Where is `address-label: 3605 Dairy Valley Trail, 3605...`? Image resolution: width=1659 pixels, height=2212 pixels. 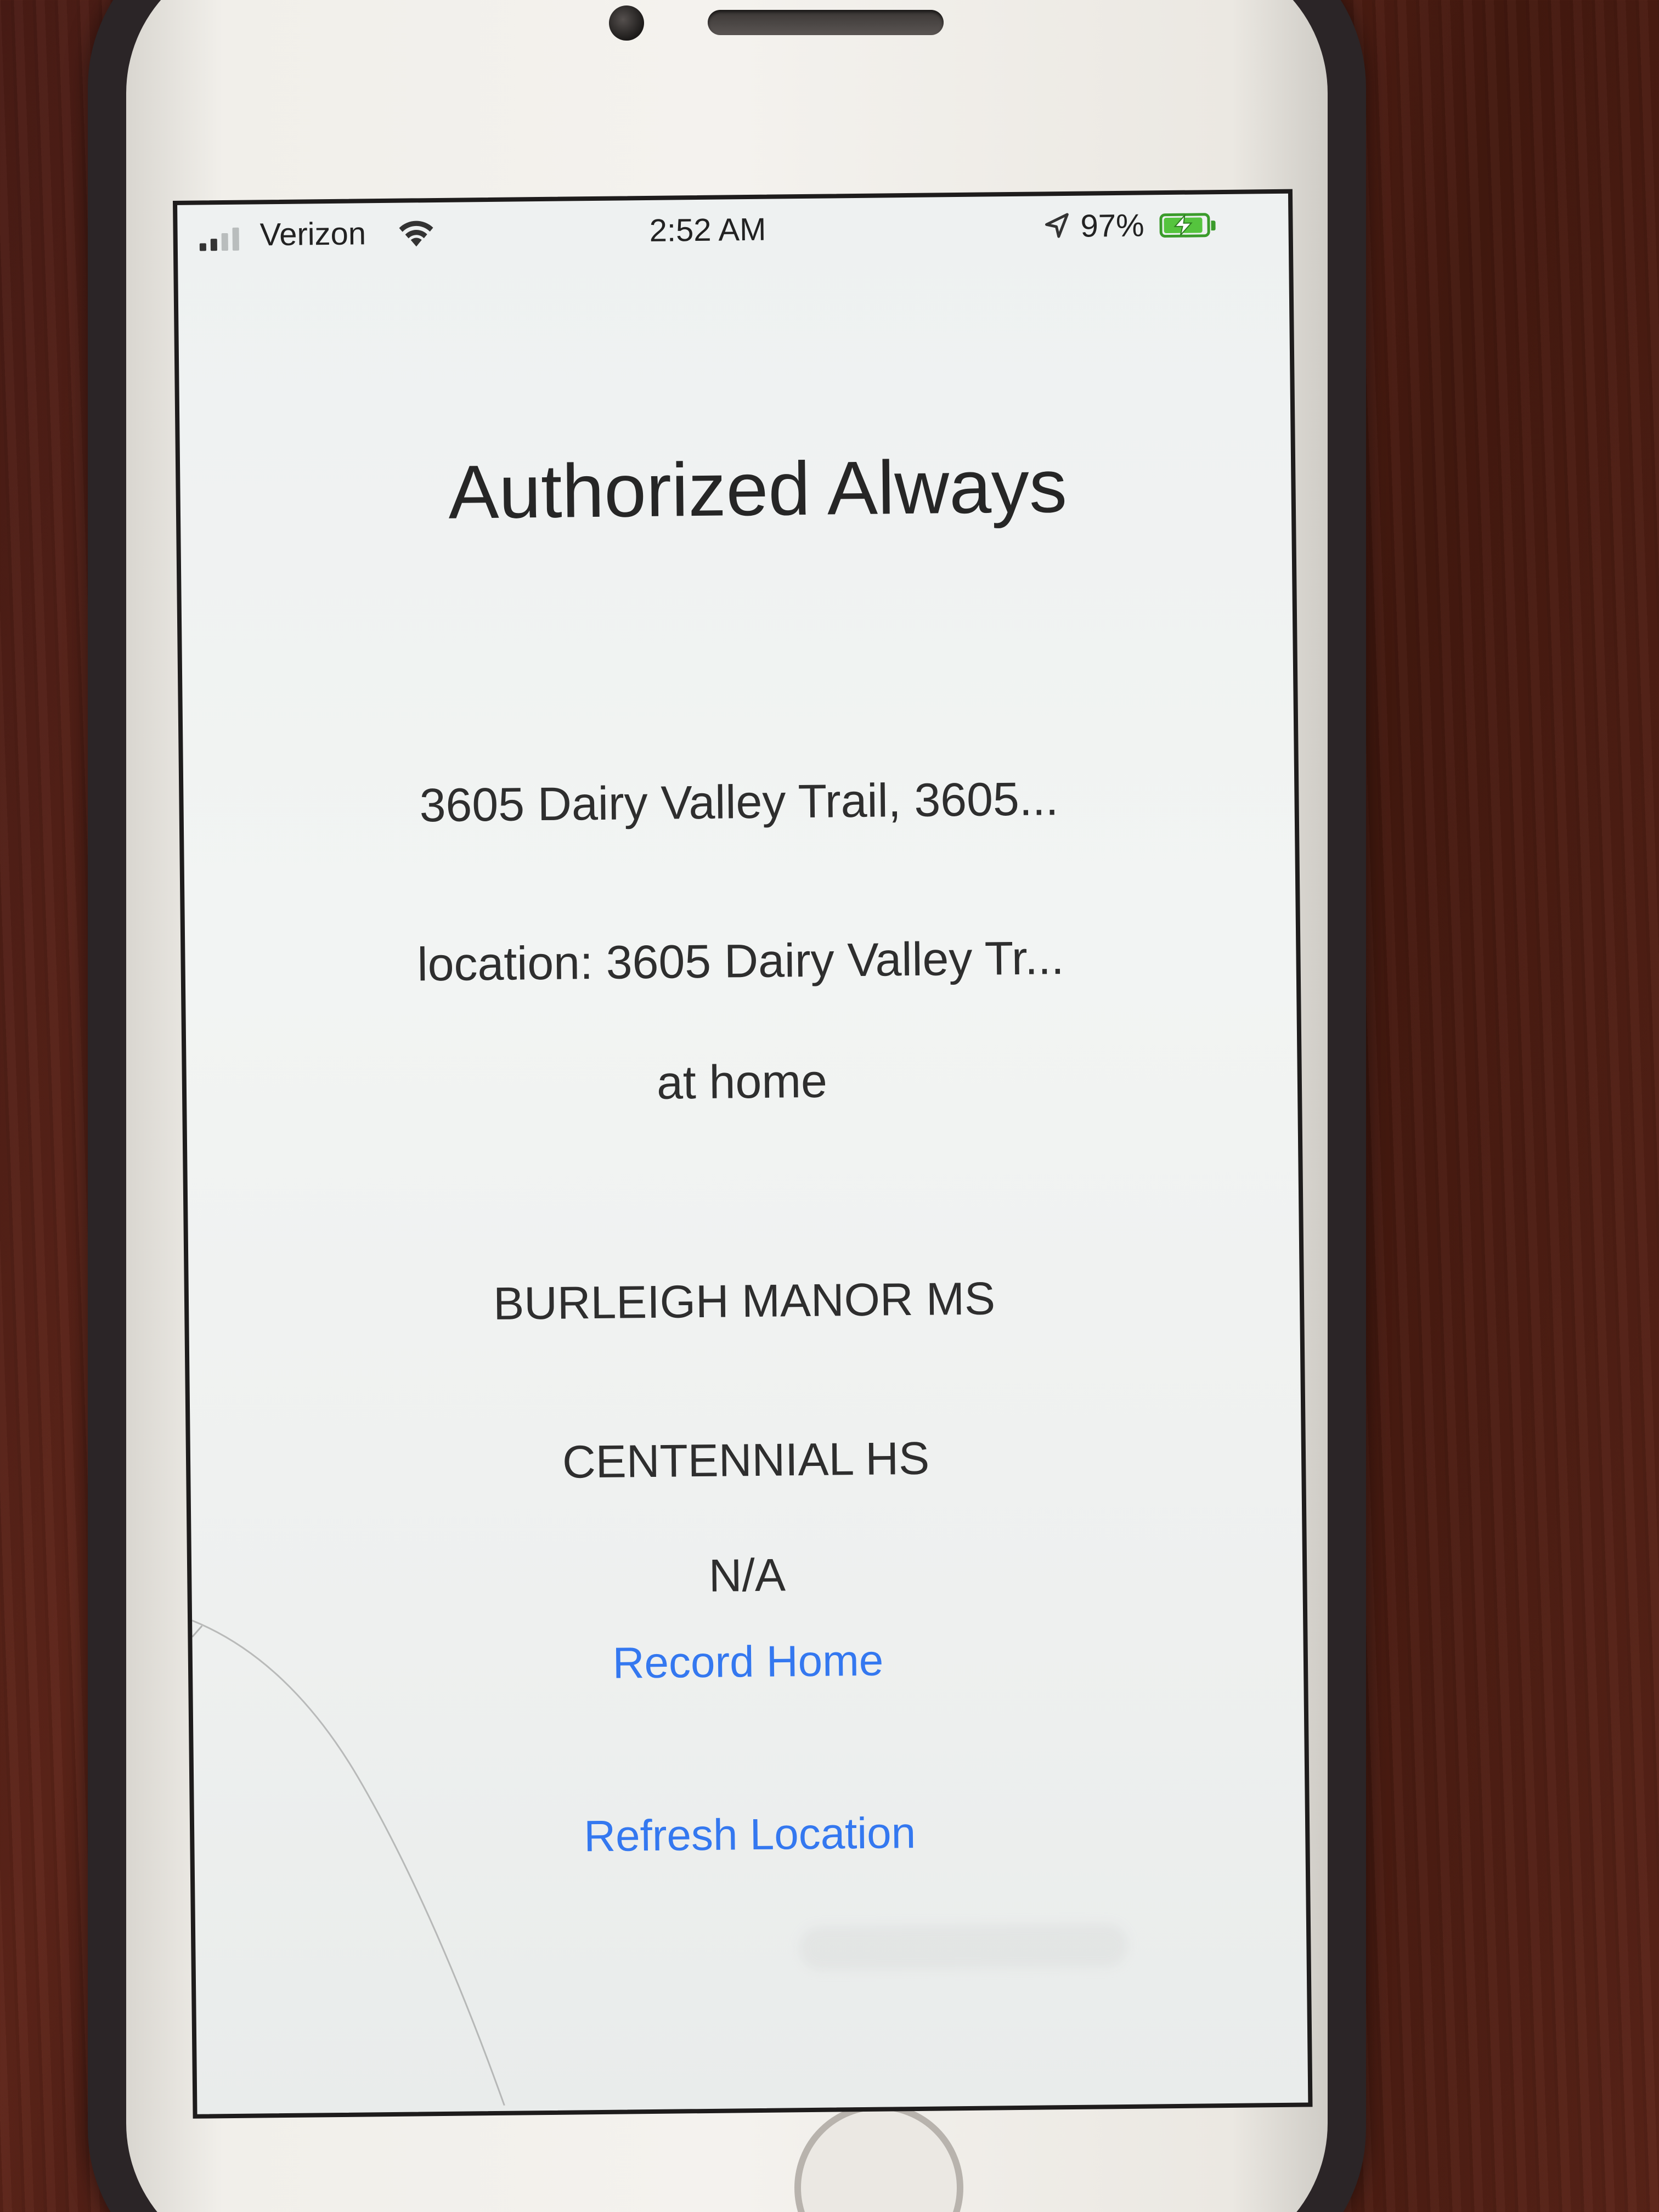
address-label: 3605 Dairy Valley Trail, 3605... is located at coordinates (739, 802).